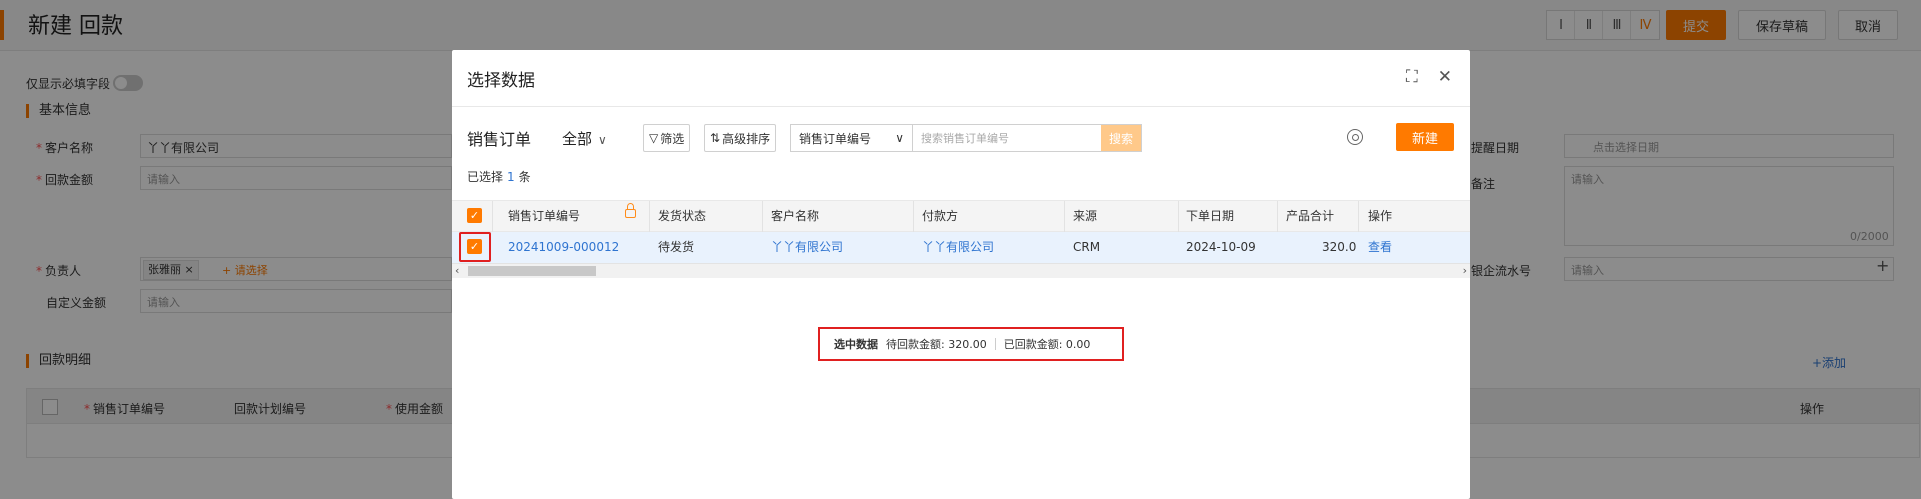 This screenshot has width=1921, height=499. What do you see at coordinates (499, 177) in the screenshot?
I see `selected-count: 已选择 1 条` at bounding box center [499, 177].